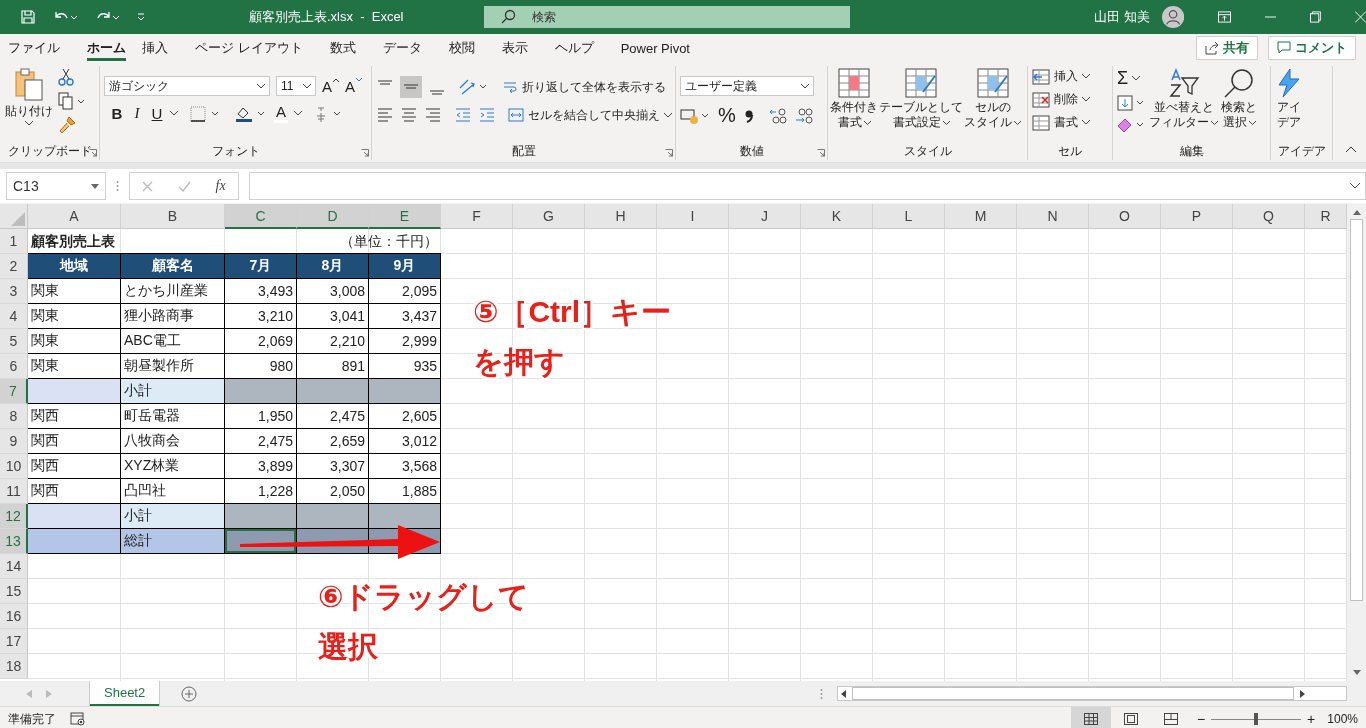 This screenshot has width=1366, height=728. What do you see at coordinates (1356, 442) in the screenshot?
I see `vertical-scrollbar` at bounding box center [1356, 442].